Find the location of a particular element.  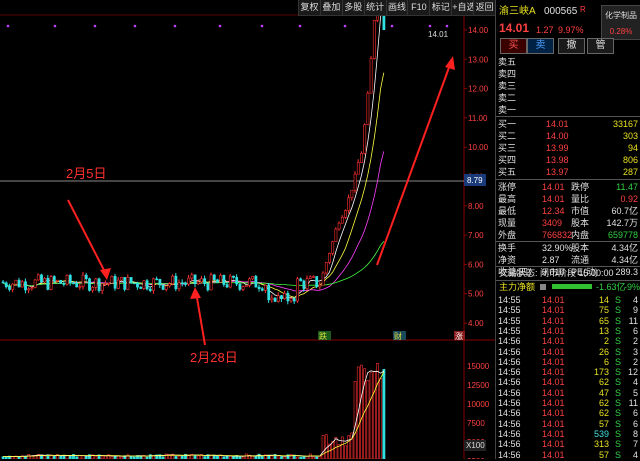

bid-price: 14.01 is located at coordinates (557, 124).